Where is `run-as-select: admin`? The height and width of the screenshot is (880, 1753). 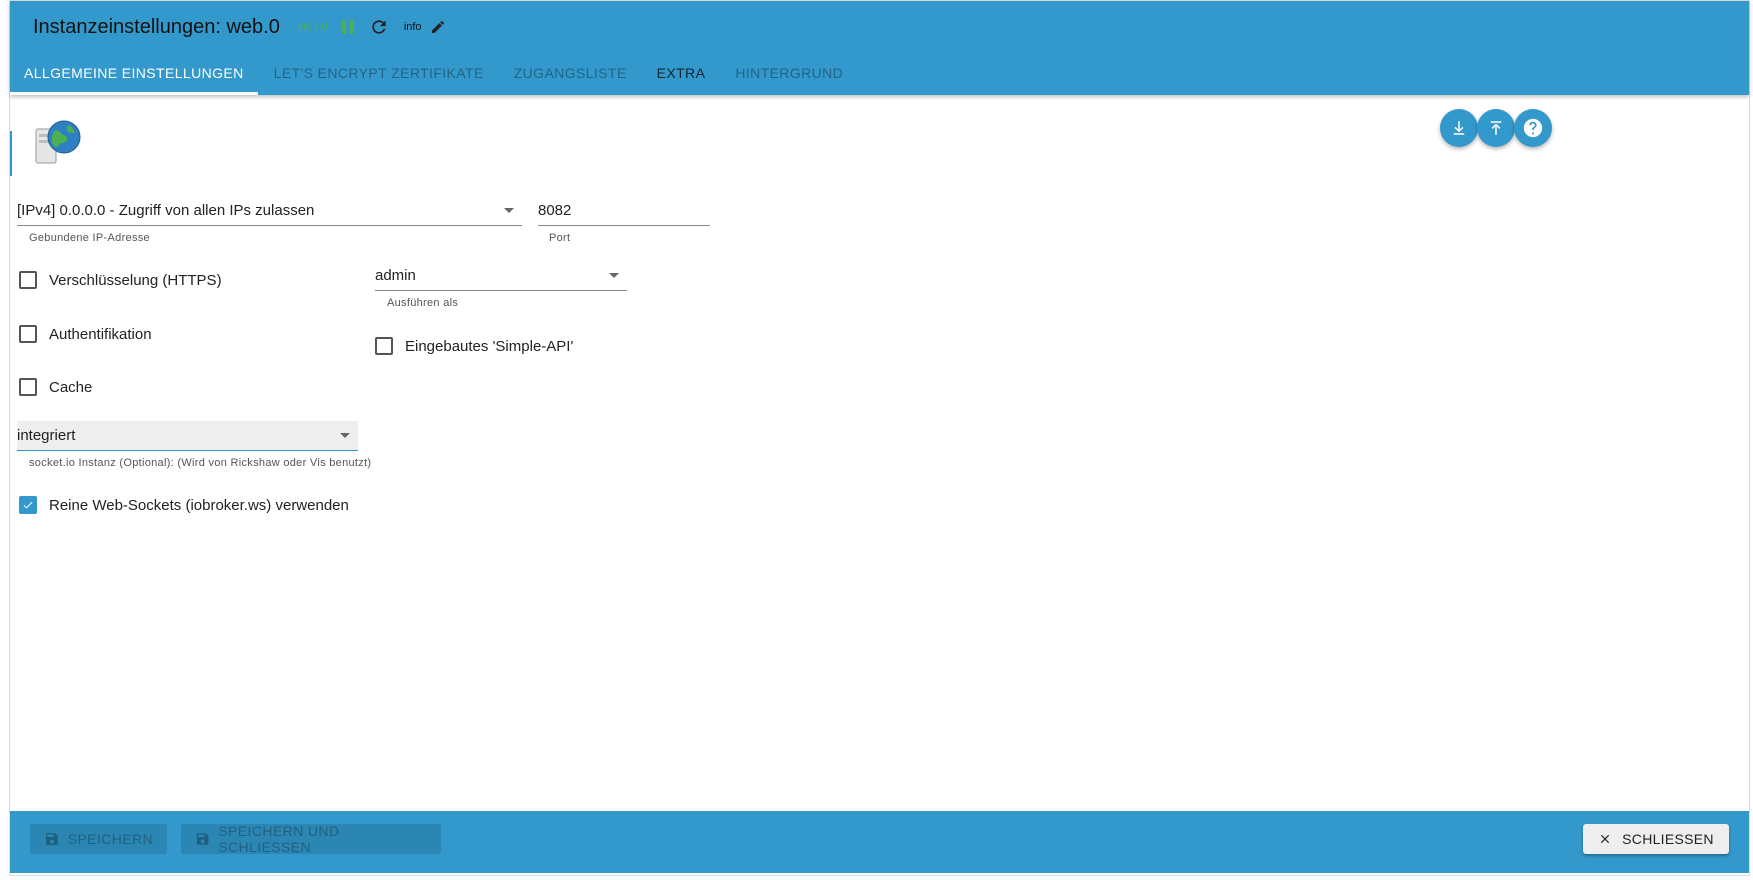
run-as-select: admin is located at coordinates (501, 276).